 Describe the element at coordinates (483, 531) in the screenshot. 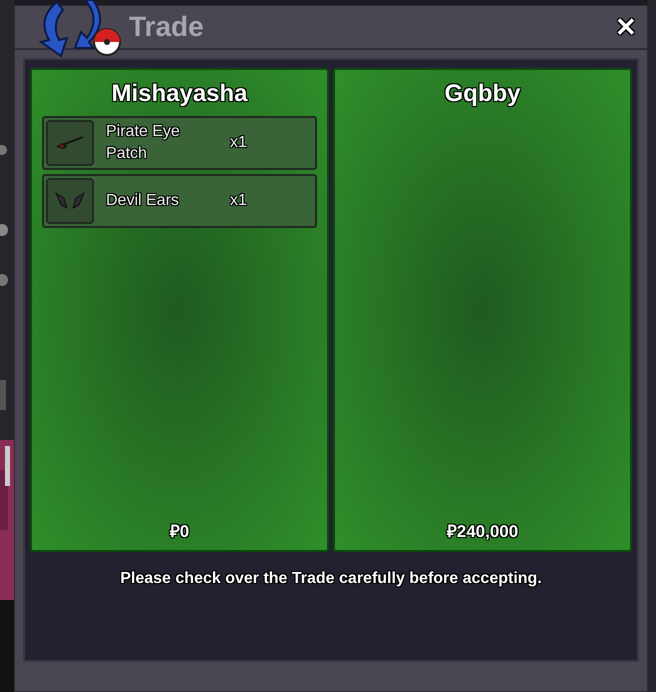

I see `money-amount: ₽240,000` at that location.